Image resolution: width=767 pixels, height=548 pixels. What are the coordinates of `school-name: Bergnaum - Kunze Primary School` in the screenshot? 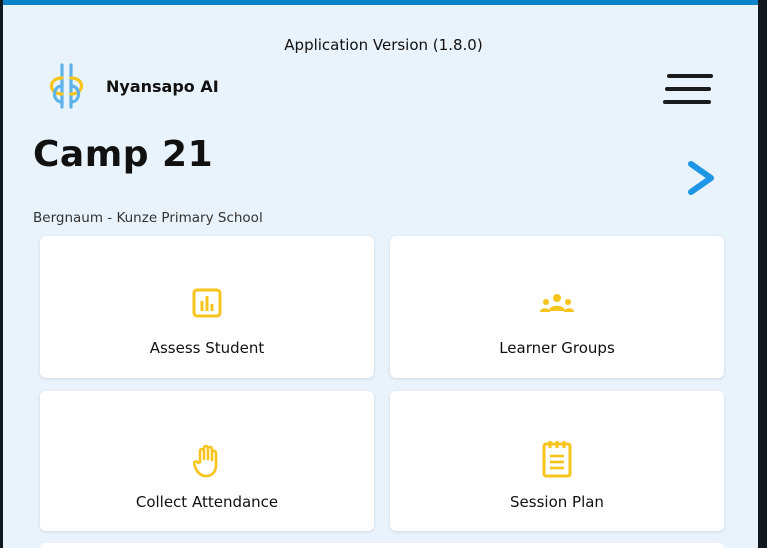 It's located at (148, 218).